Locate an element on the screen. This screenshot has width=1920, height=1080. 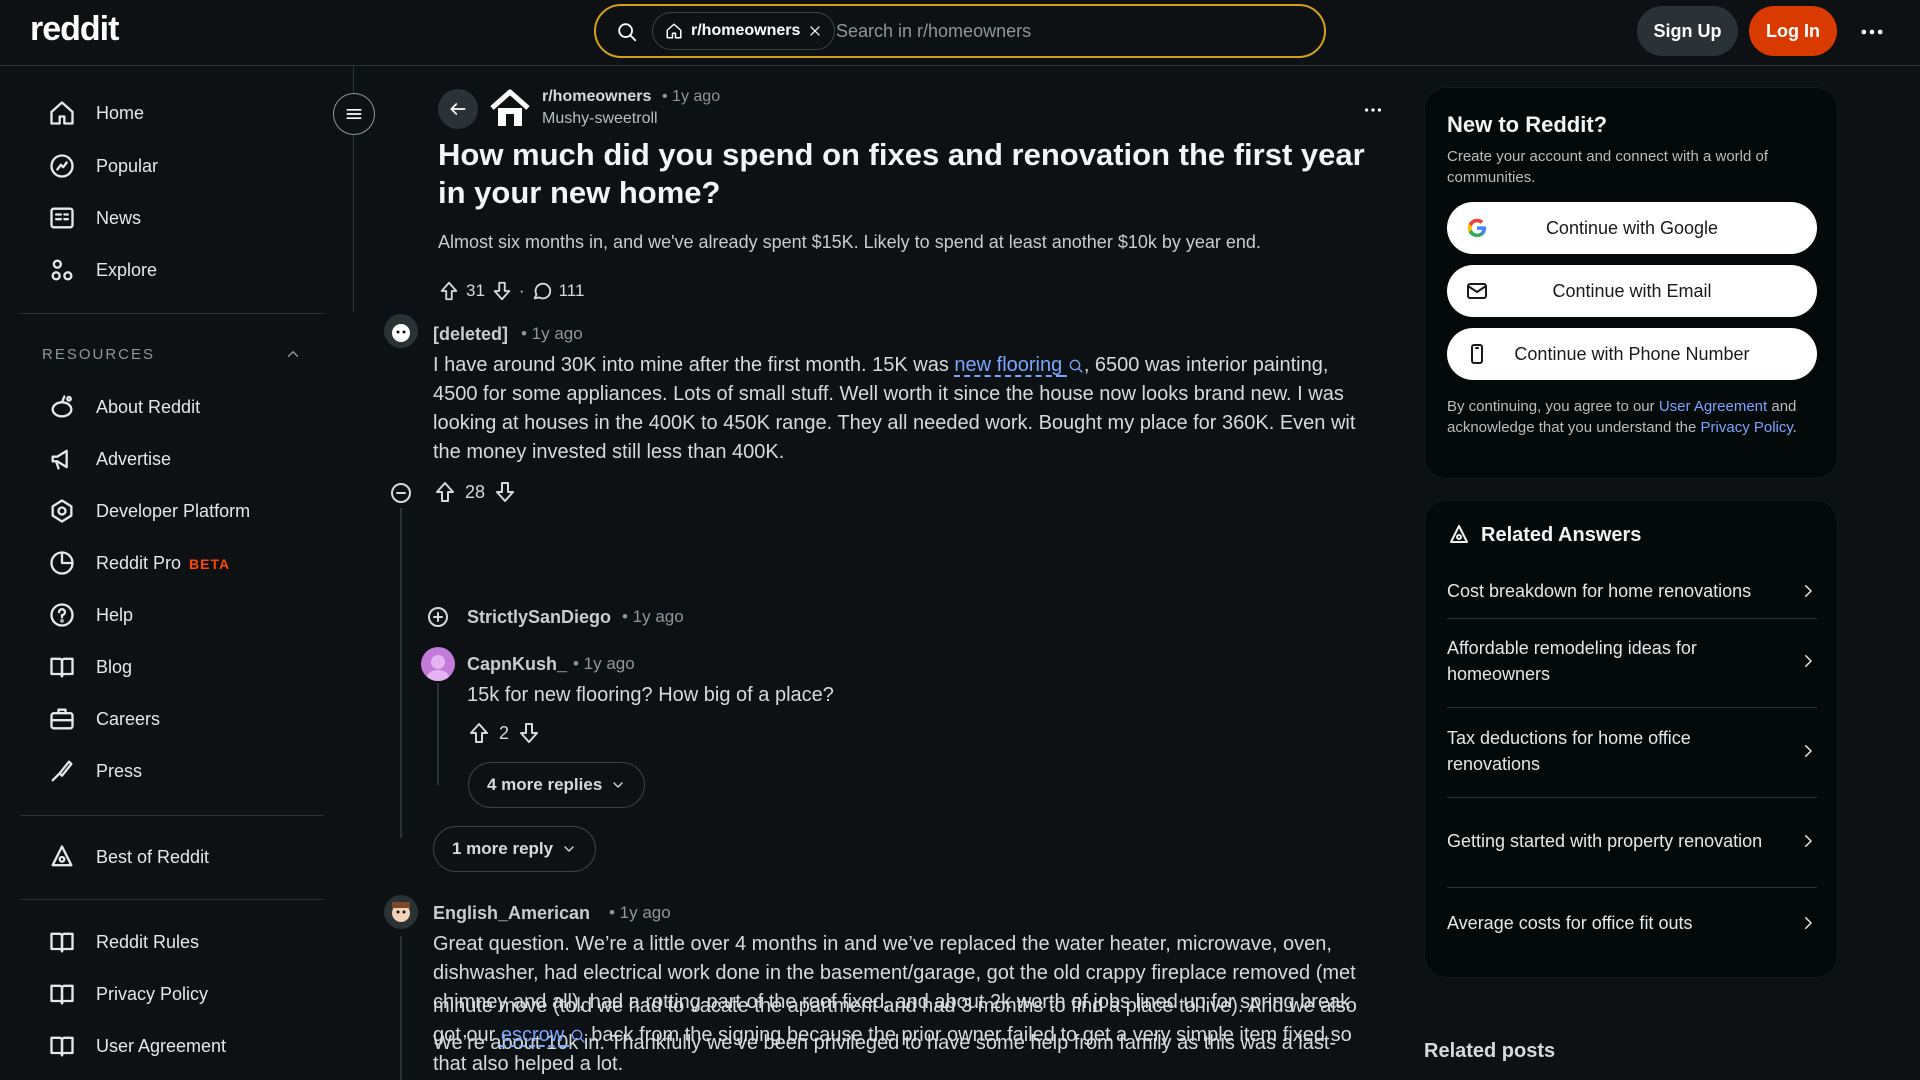
sidebar-item-help: Help is located at coordinates (90, 615).